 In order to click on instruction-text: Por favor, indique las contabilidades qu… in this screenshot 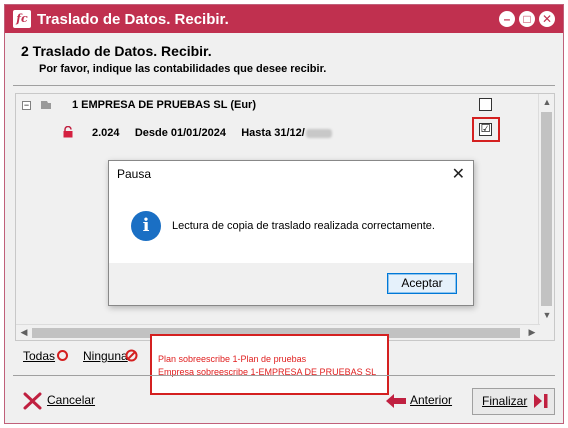, I will do `click(183, 69)`.